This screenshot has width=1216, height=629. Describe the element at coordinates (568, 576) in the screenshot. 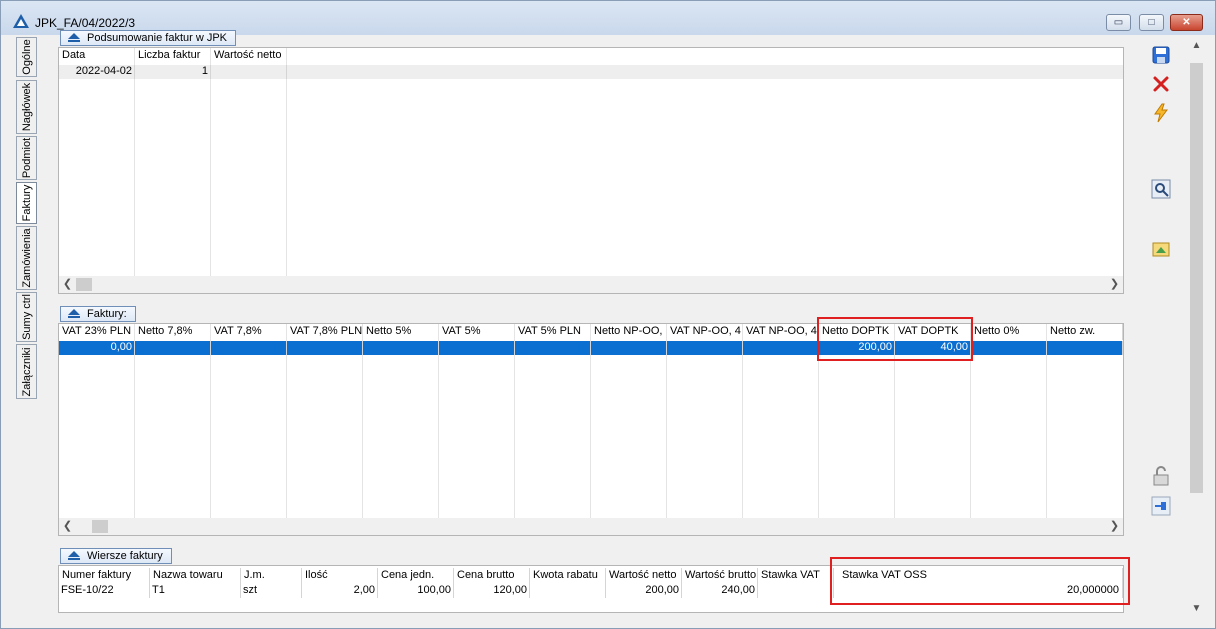

I see `column-header: Kwota rabatu` at that location.